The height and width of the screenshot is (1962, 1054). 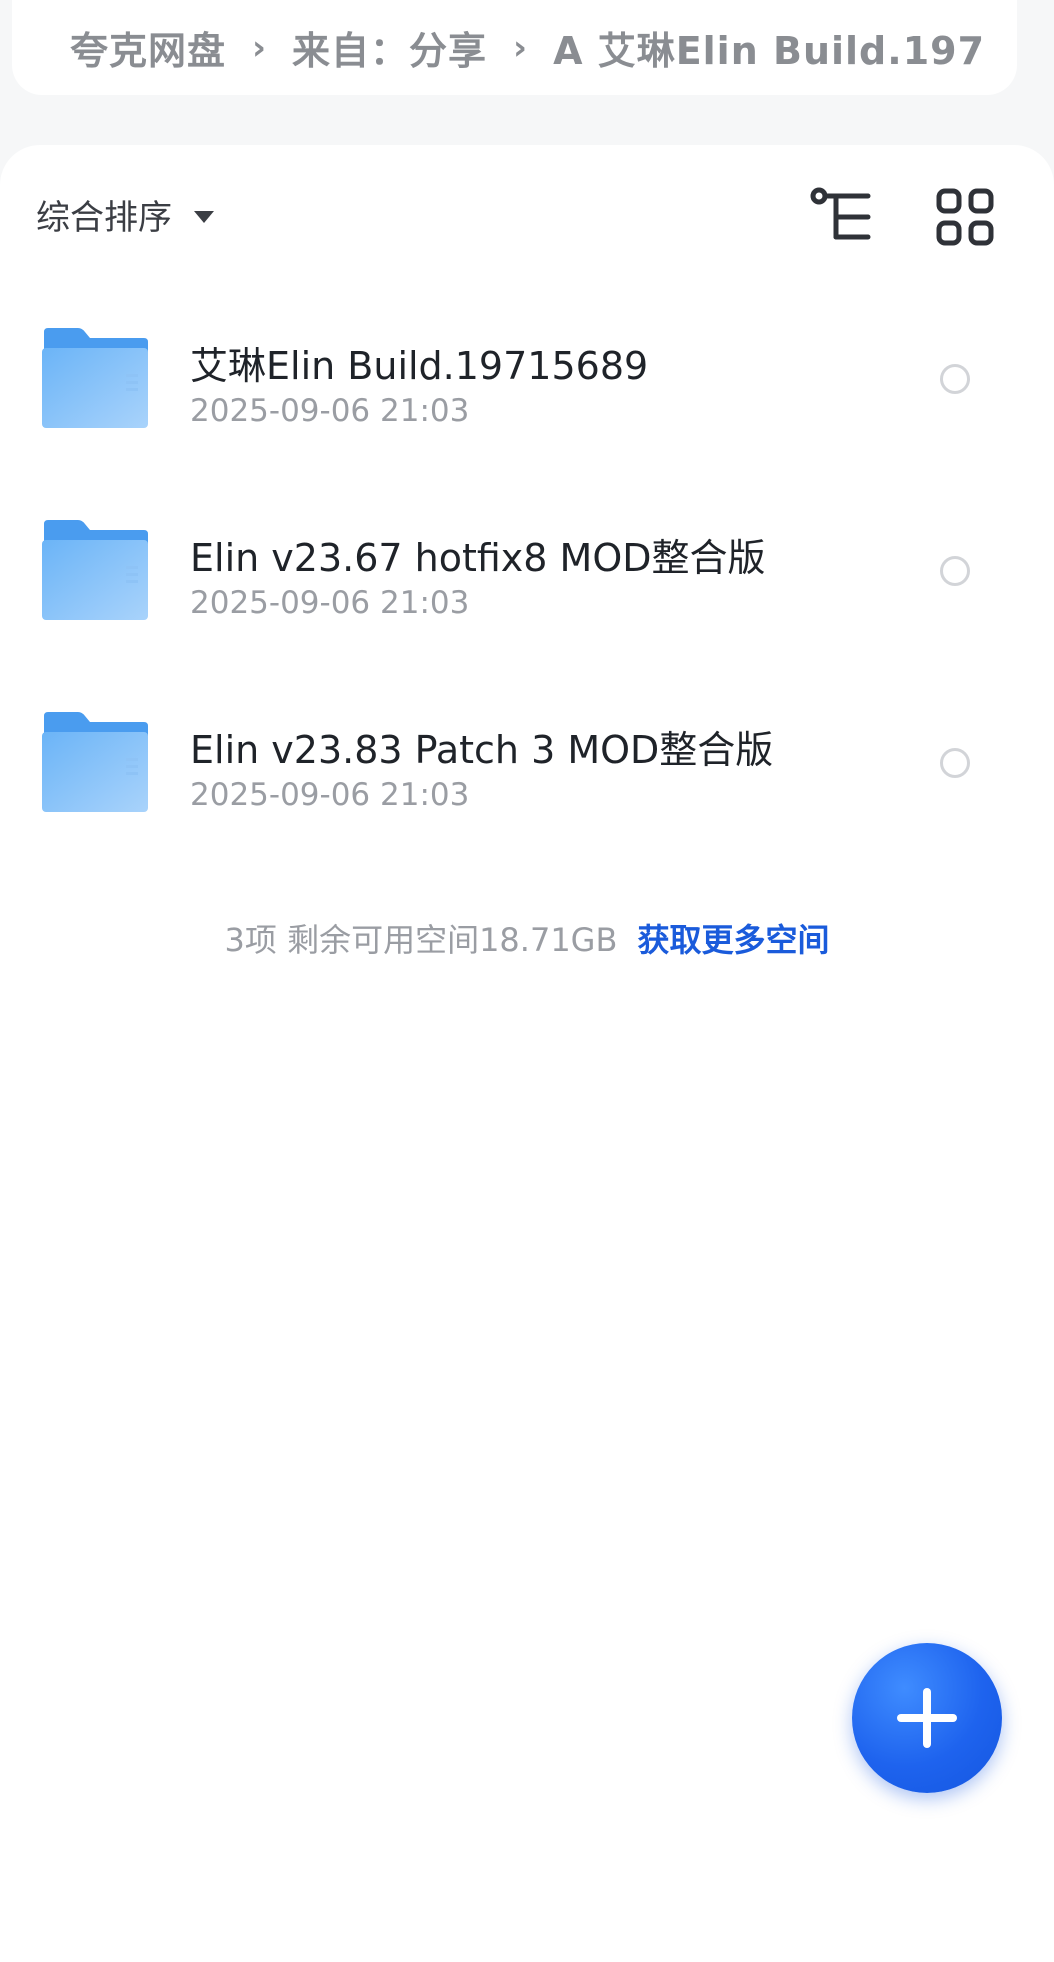 I want to click on item-count-text: 3项 剩余可用空间18.71GB, so click(x=421, y=940).